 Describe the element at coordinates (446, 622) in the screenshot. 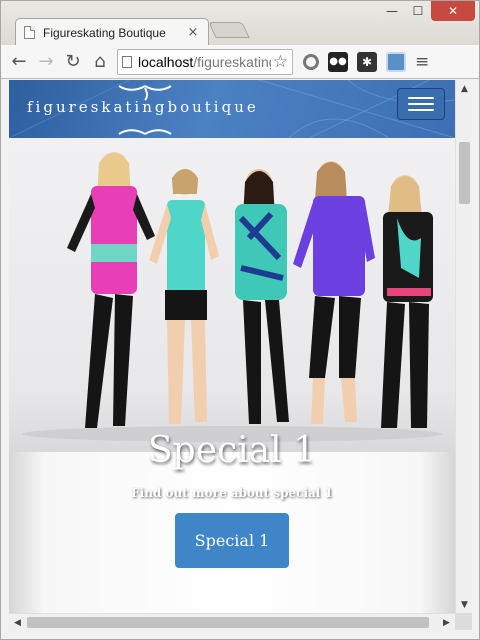

I see `scroll-right-arrow-icon: ▶` at that location.